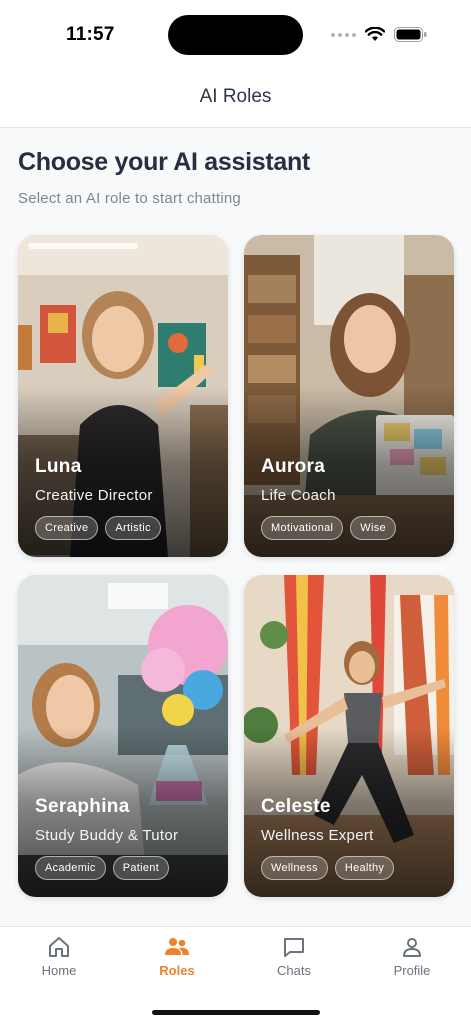  Describe the element at coordinates (133, 528) in the screenshot. I see `role-tag: Artistic` at that location.